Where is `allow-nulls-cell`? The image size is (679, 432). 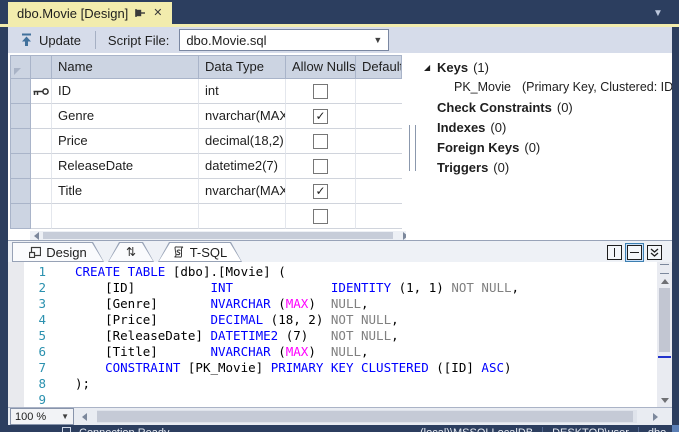 allow-nulls-cell is located at coordinates (321, 91).